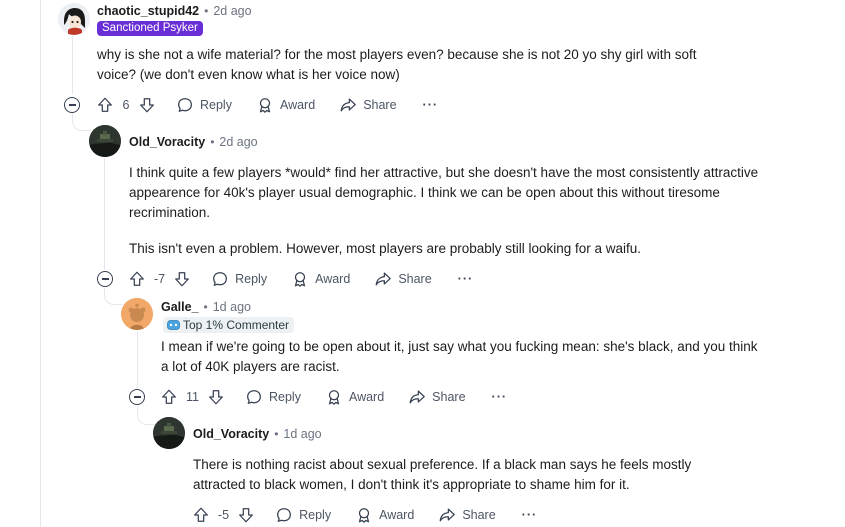 This screenshot has width=845, height=527. I want to click on comment-actions: -7 Reply Award Share ···, so click(300, 279).